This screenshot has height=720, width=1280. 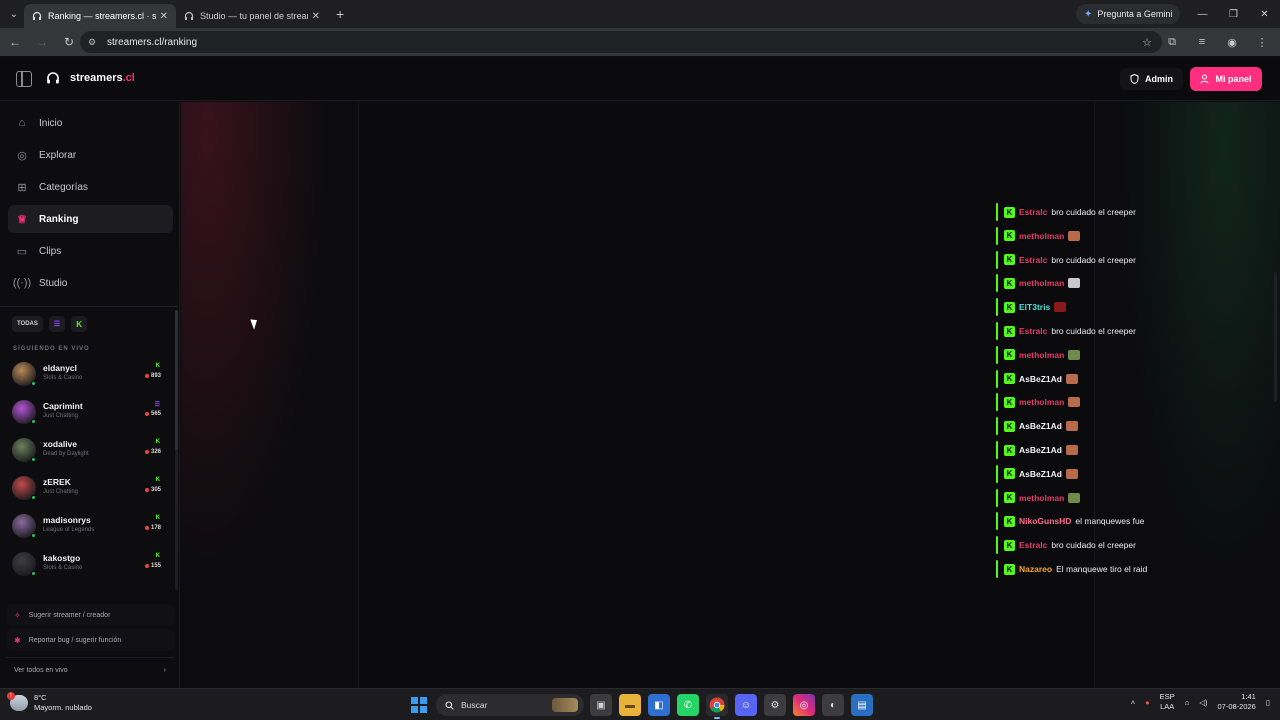 What do you see at coordinates (42, 42) in the screenshot?
I see `forward-icon: →` at bounding box center [42, 42].